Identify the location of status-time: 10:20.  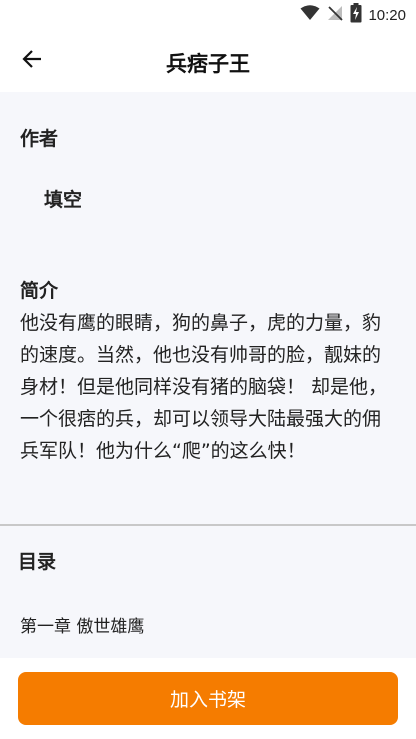
(387, 15).